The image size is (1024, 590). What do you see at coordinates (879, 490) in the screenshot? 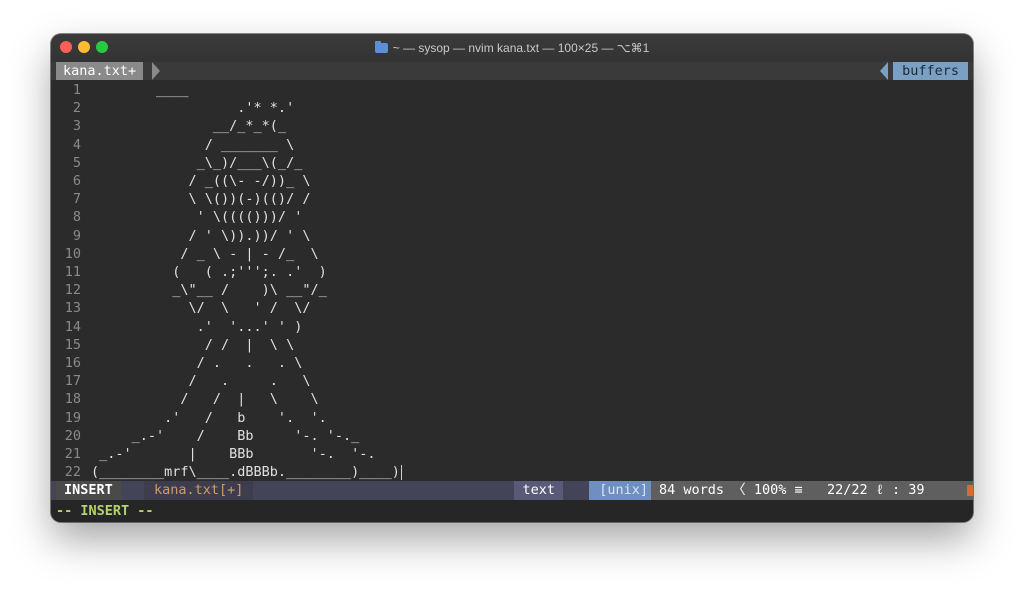
I see `line-number-icon: ℓ` at bounding box center [879, 490].